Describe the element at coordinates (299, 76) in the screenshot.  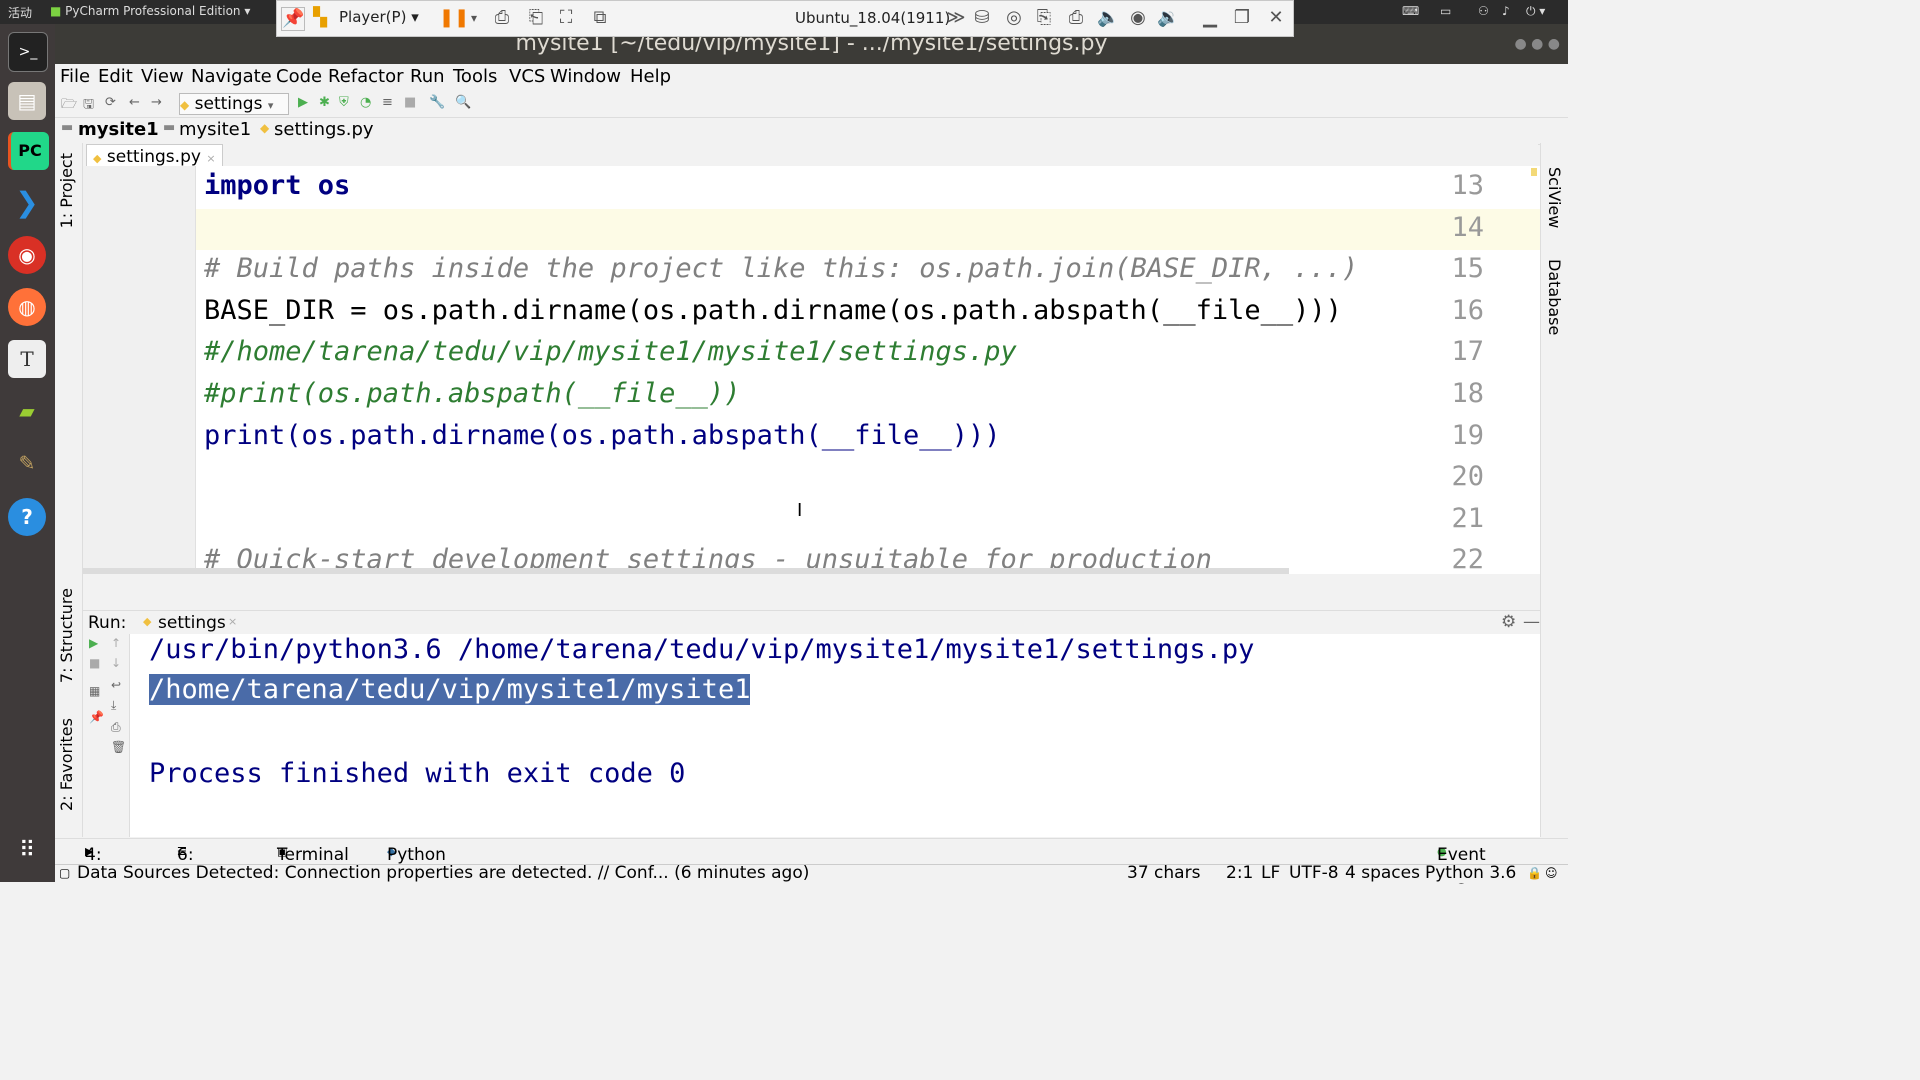
I see `menu-code: Code` at that location.